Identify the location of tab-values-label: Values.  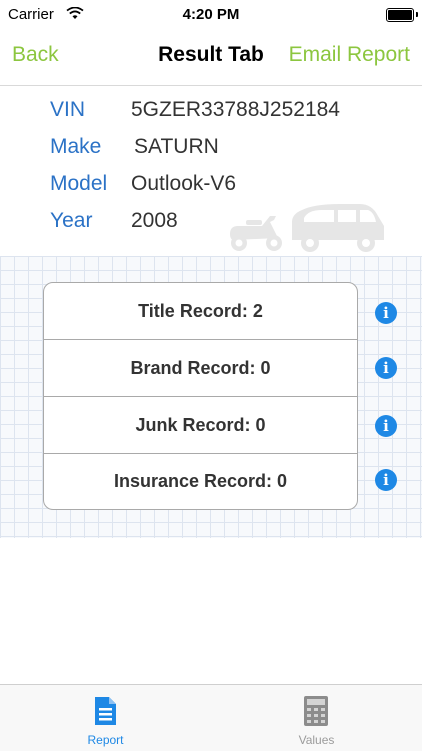
(316, 740).